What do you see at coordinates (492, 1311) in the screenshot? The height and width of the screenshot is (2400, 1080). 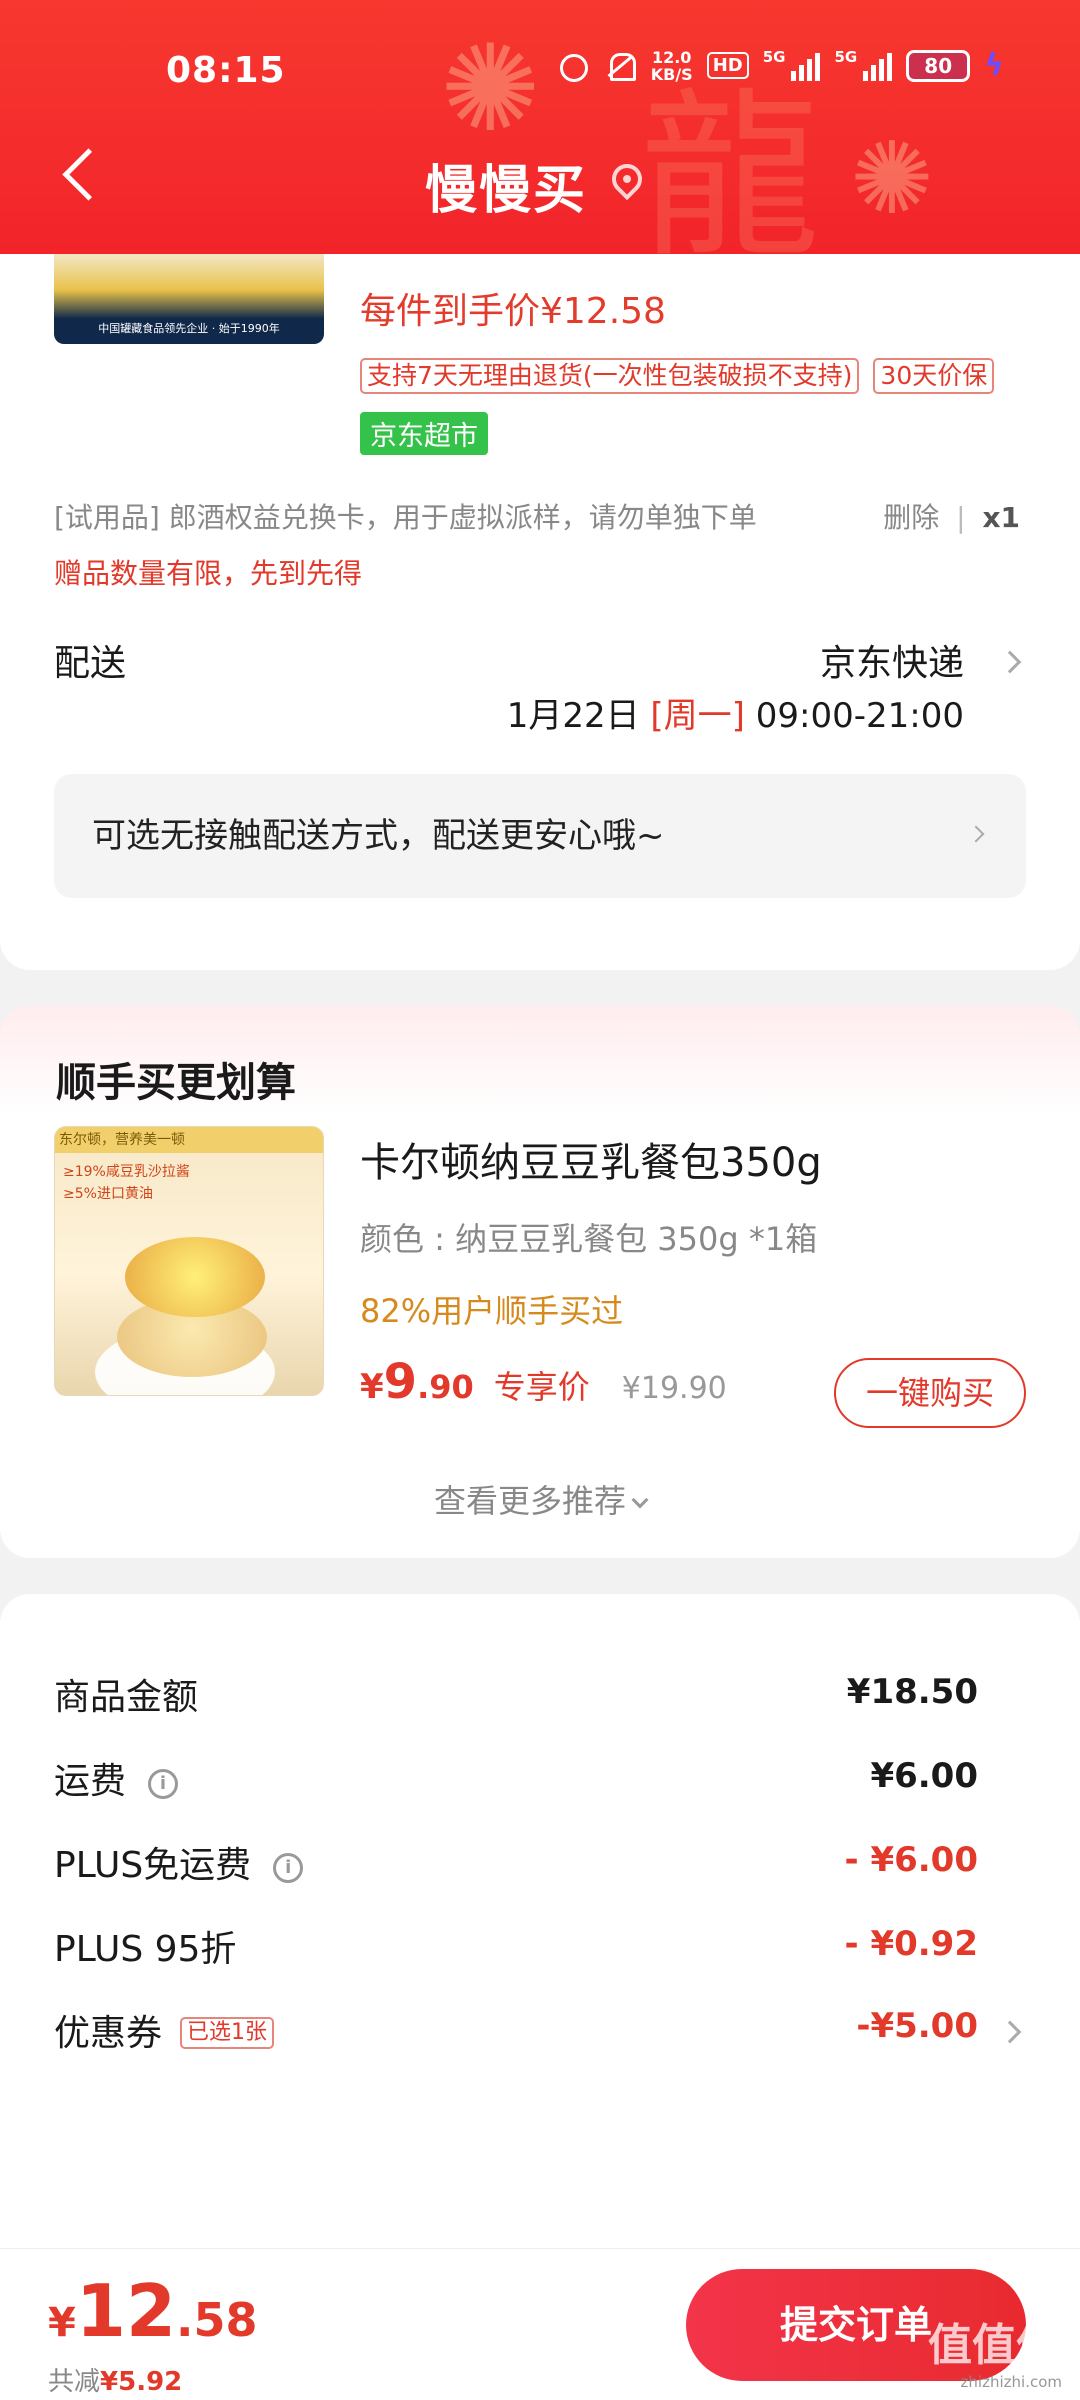 I see `recommend-product-stat: 82%用户顺手买过` at bounding box center [492, 1311].